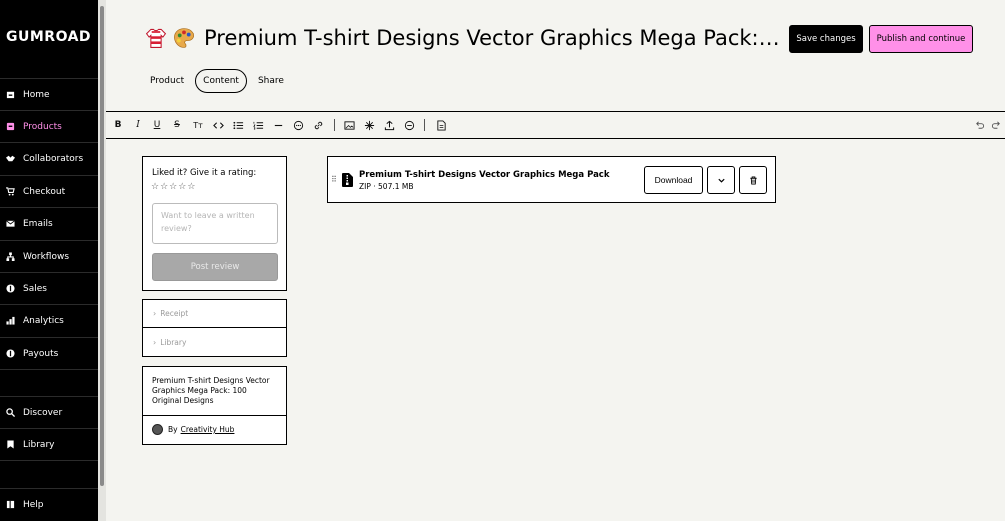  What do you see at coordinates (49, 288) in the screenshot?
I see `sidebar-item-sales: Sales` at bounding box center [49, 288].